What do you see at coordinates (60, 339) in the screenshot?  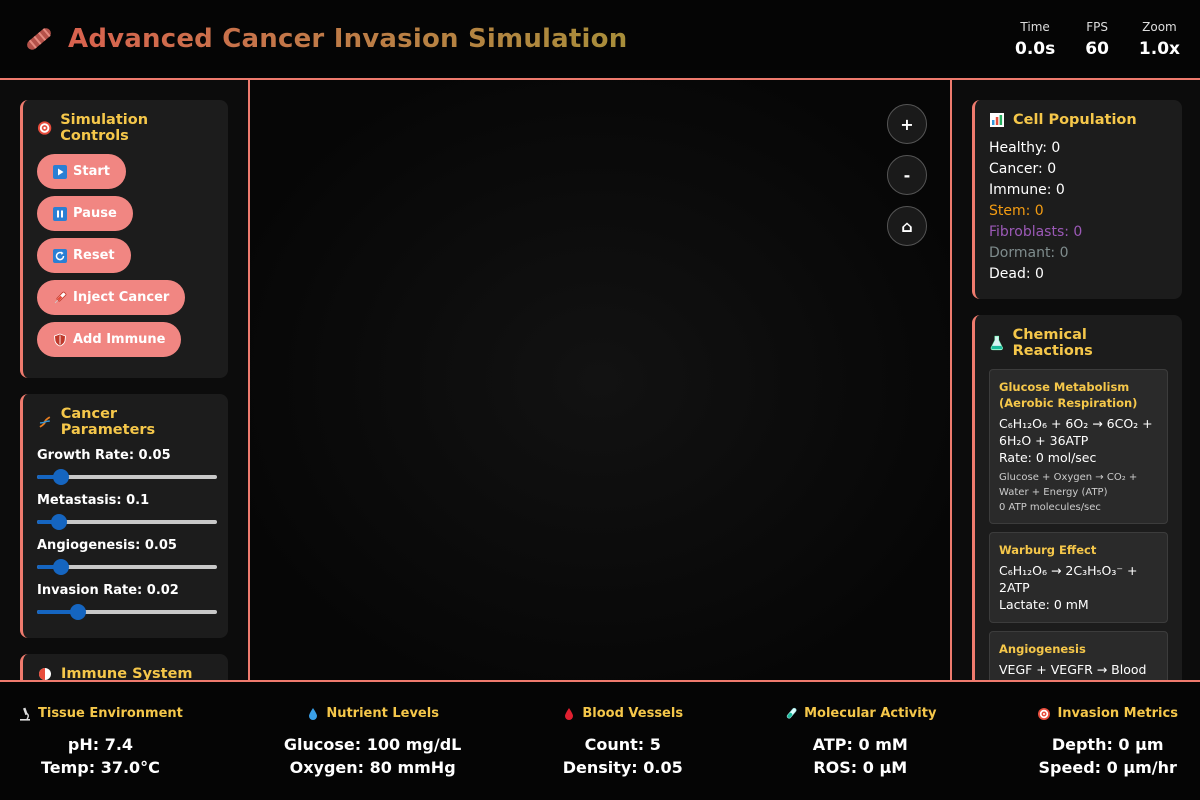 I see `shield-icon` at bounding box center [60, 339].